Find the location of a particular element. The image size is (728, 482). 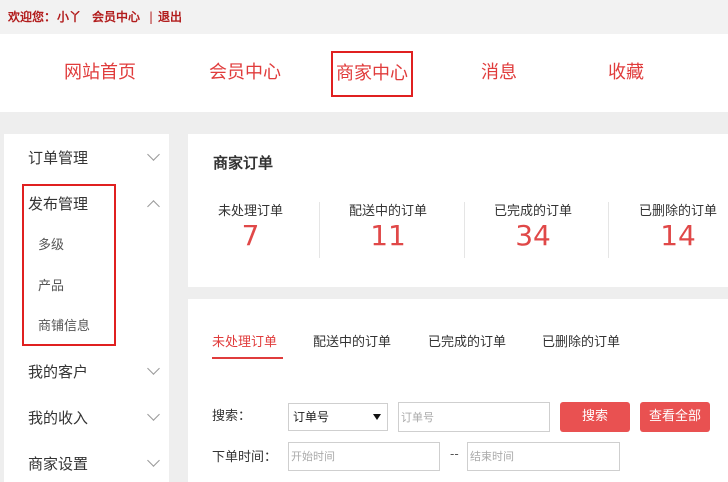

panel-title: 商家订单 is located at coordinates (243, 163).